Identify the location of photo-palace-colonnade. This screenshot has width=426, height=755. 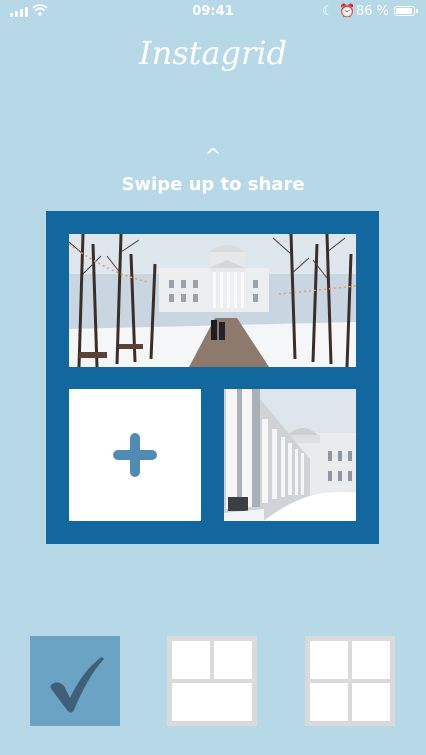
(290, 455).